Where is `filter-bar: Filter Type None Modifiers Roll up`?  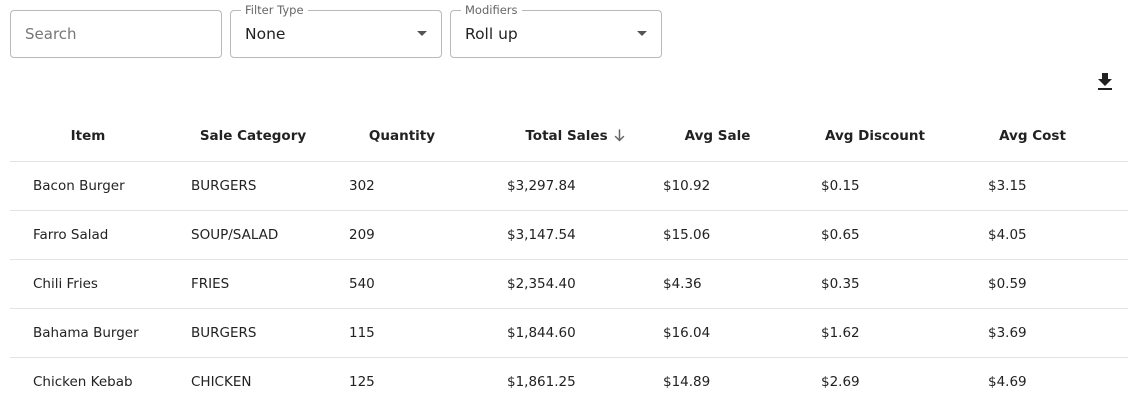
filter-bar: Filter Type None Modifiers Roll up is located at coordinates (336, 30).